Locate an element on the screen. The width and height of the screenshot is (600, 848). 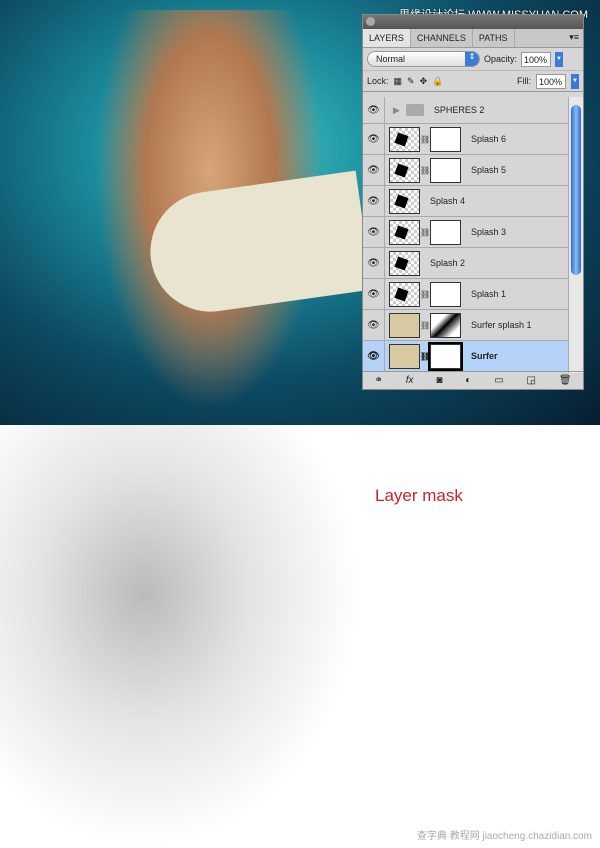
layer-splash-3: 👁 ⛓ Splash 3 is located at coordinates (466, 232).